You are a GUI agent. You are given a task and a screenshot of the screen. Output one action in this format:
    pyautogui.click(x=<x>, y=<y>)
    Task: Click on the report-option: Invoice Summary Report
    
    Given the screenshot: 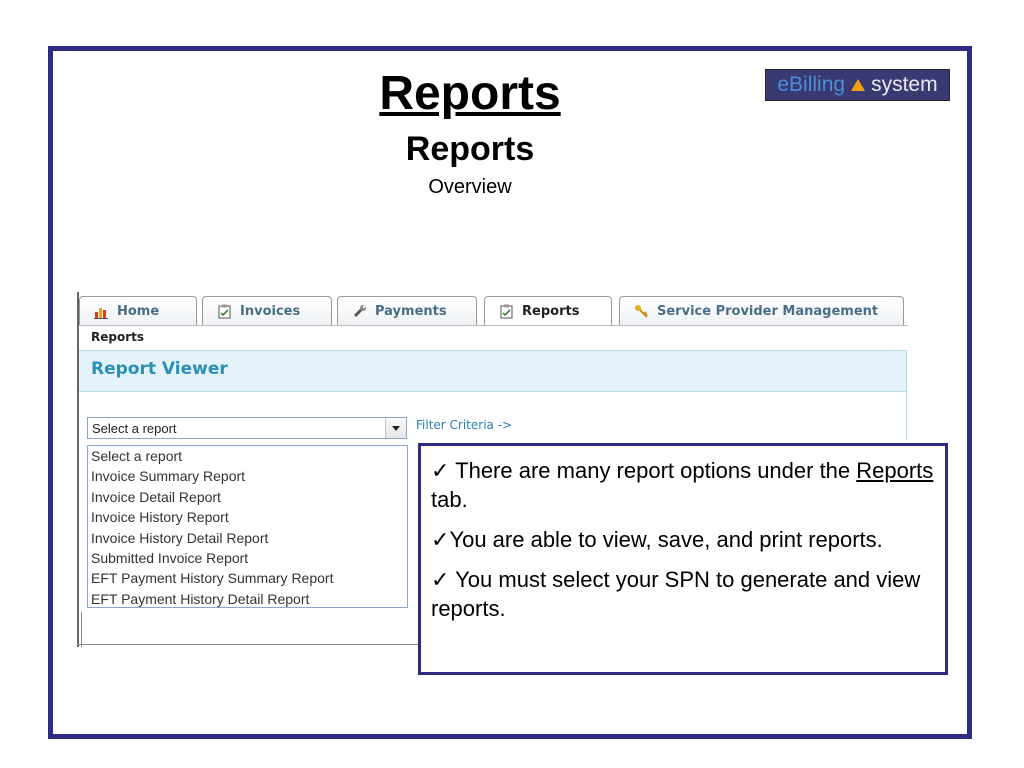 What is the action you would take?
    pyautogui.click(x=247, y=476)
    